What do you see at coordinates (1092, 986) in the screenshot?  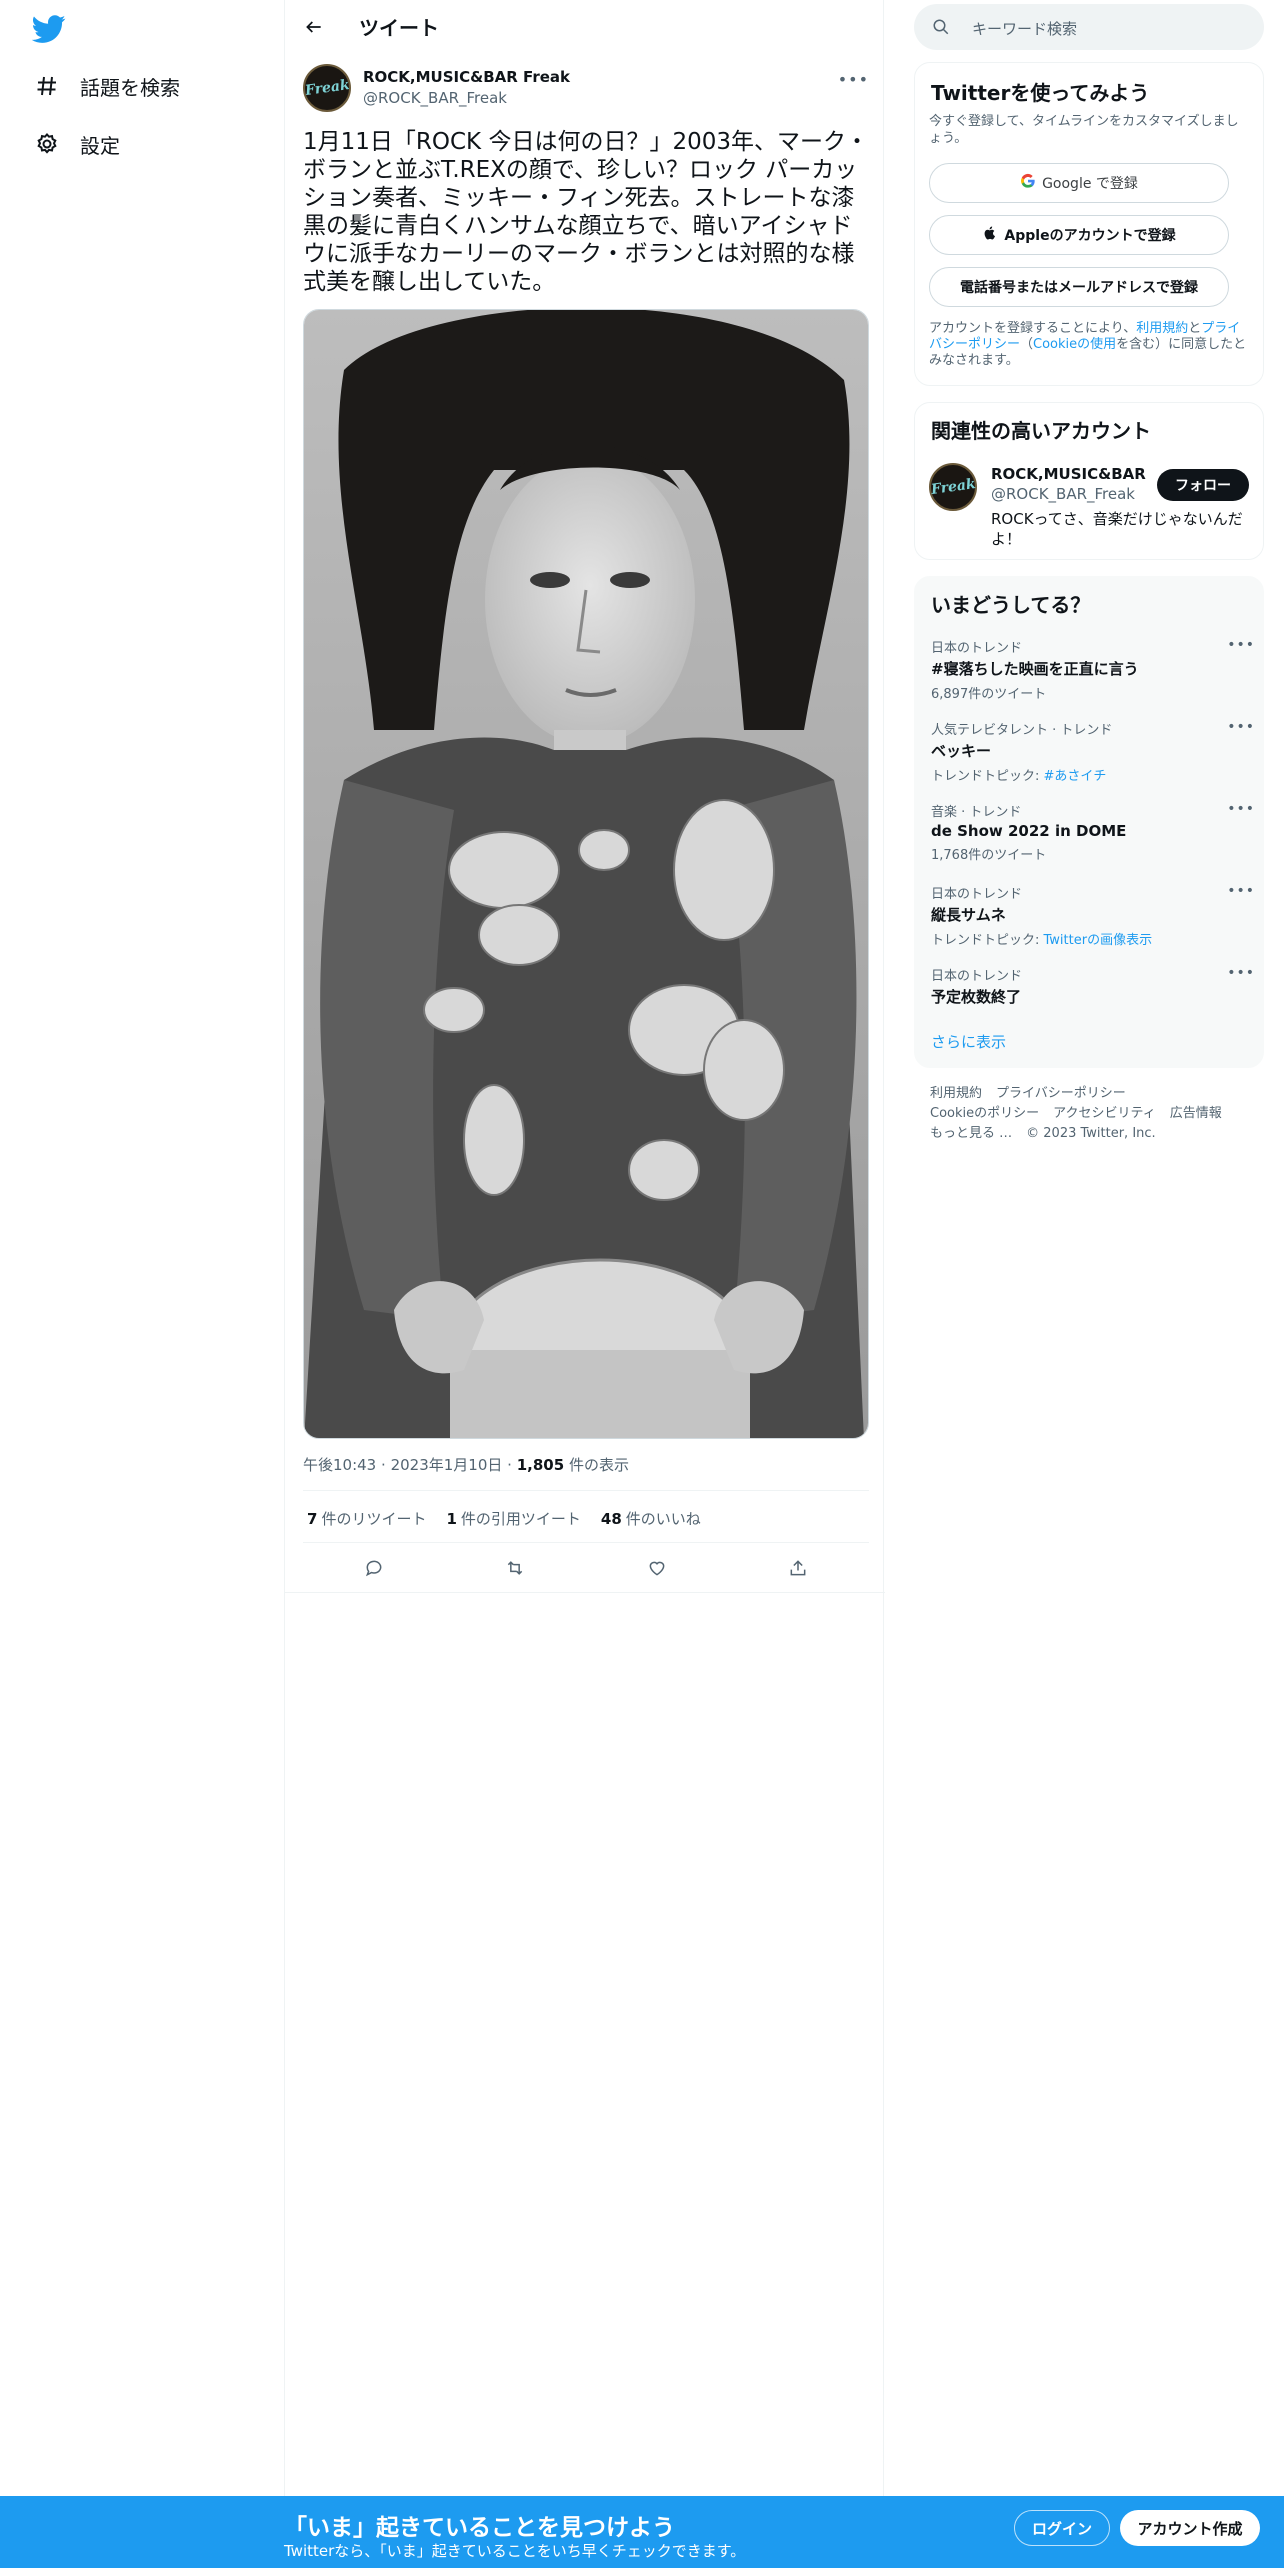 I see `trend-item: 日本のトレンド 予定枚数終了 •••` at bounding box center [1092, 986].